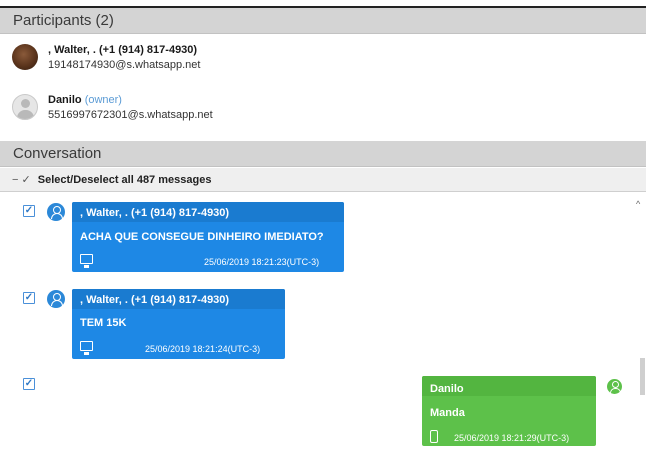 The width and height of the screenshot is (646, 450). What do you see at coordinates (434, 436) in the screenshot?
I see `phone-icon` at bounding box center [434, 436].